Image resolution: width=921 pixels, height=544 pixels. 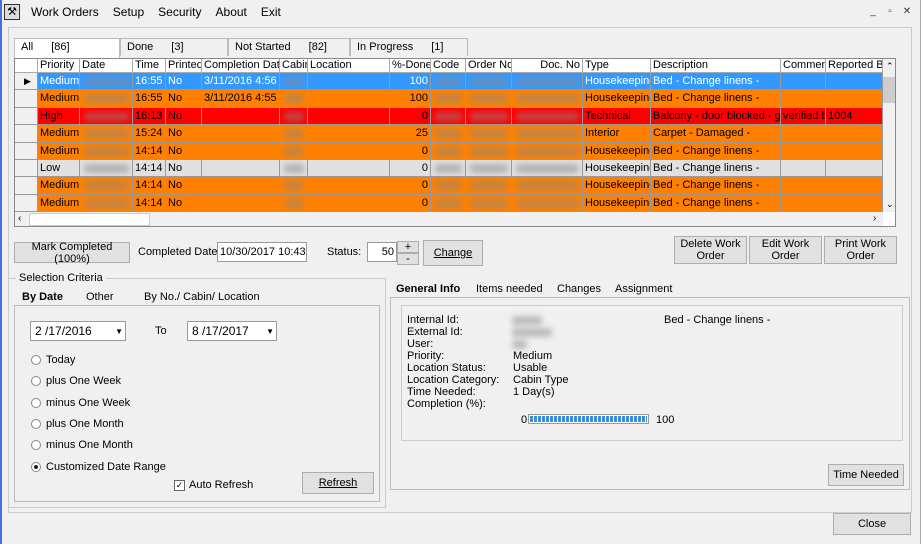 I want to click on tab-changes: Changes, so click(x=579, y=289).